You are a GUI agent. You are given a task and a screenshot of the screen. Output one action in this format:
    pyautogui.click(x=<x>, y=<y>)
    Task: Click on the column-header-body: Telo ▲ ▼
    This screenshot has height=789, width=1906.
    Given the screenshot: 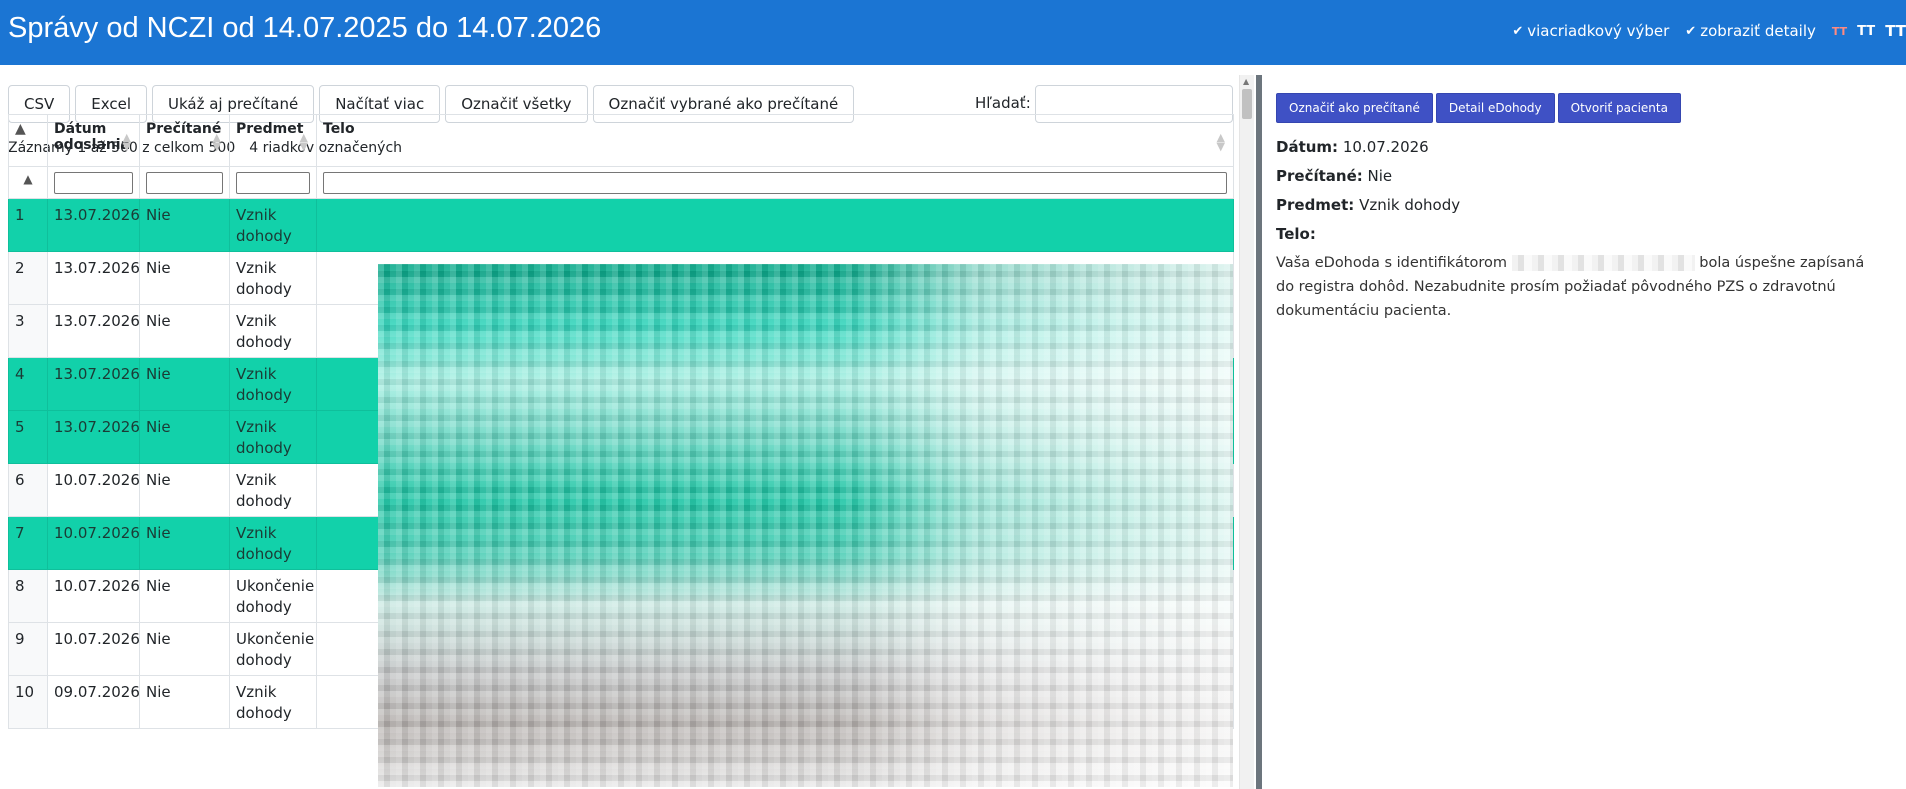 What is the action you would take?
    pyautogui.click(x=775, y=140)
    